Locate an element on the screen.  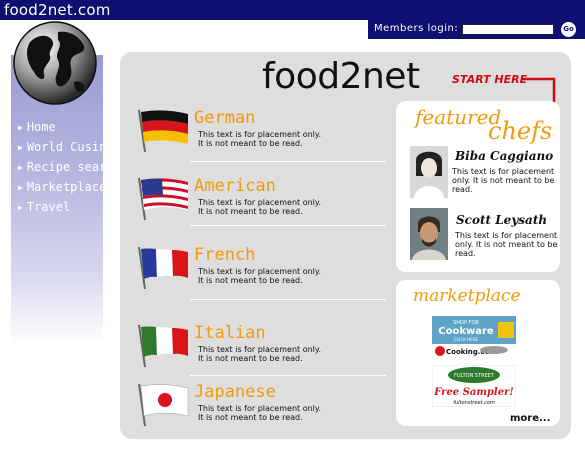
chef-photo-scott is located at coordinates (429, 234).